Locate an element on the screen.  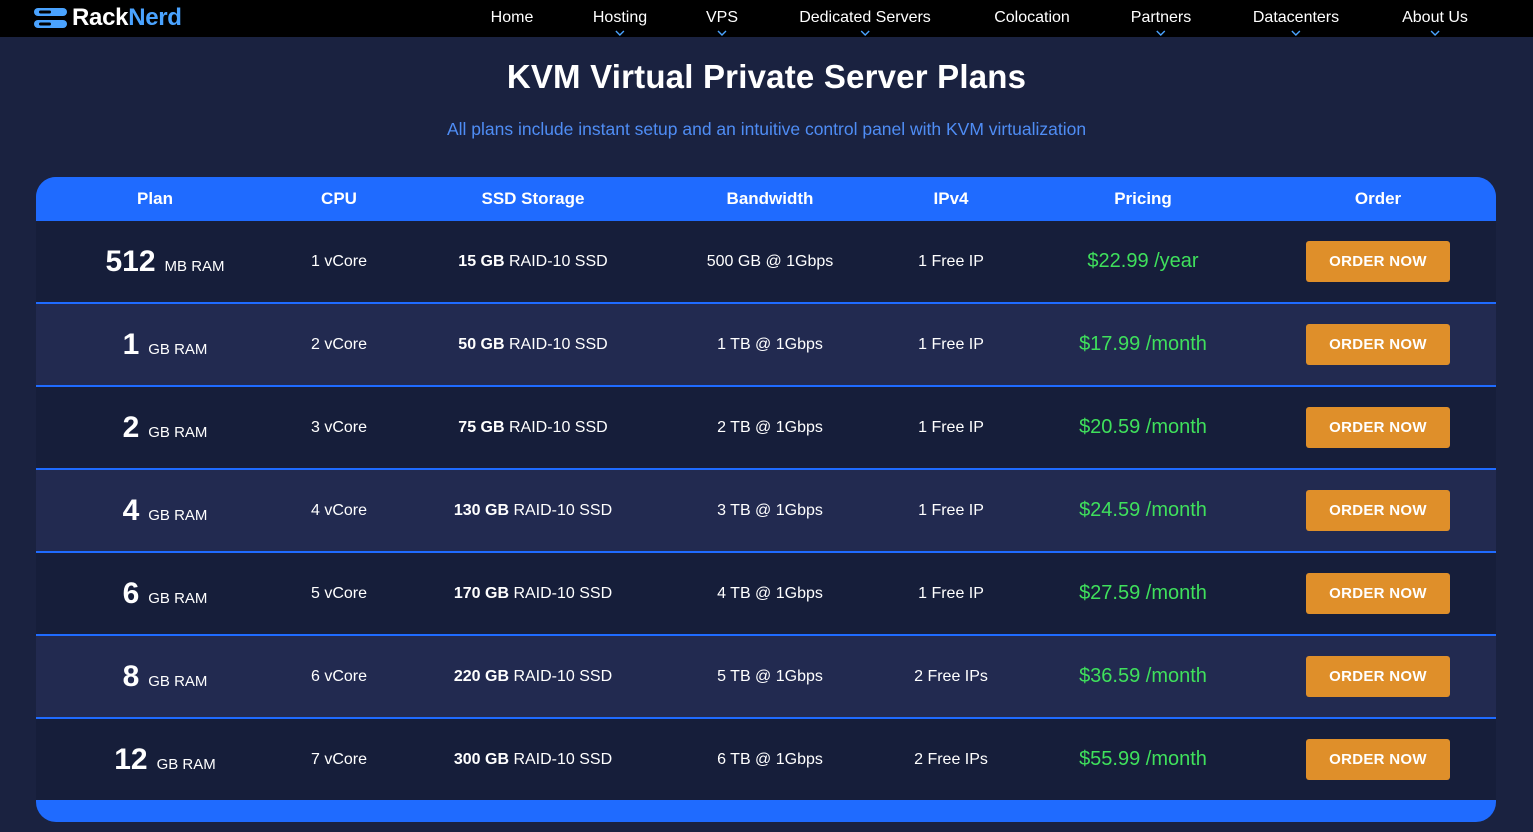
nav-about-us: About Us is located at coordinates (1435, 18).